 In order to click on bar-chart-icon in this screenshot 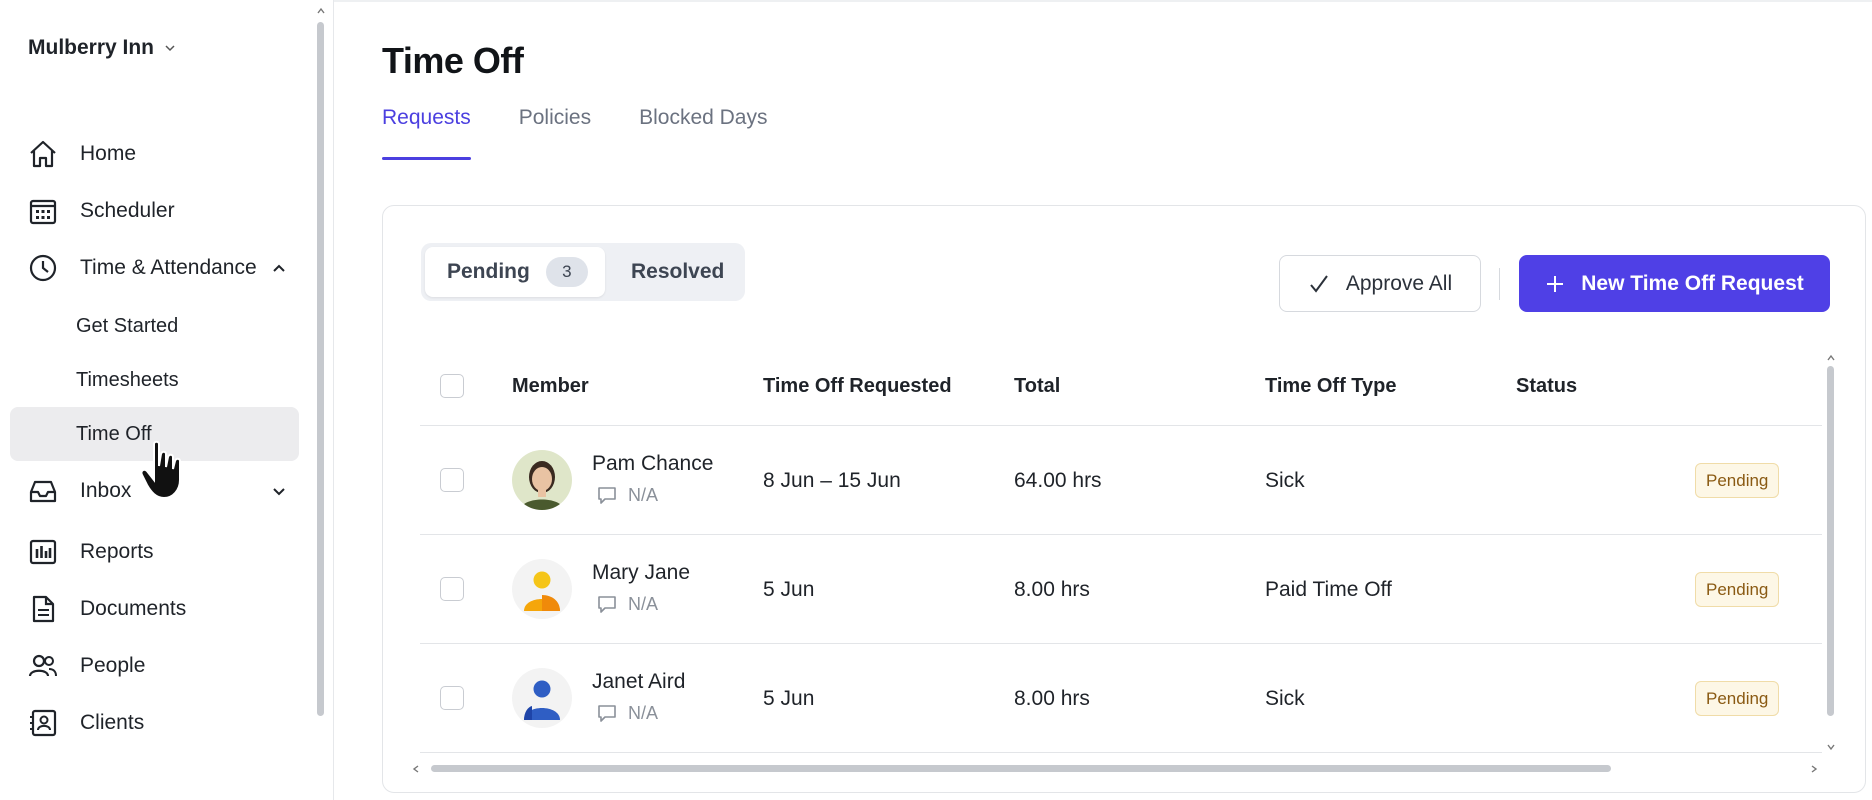, I will do `click(43, 552)`.